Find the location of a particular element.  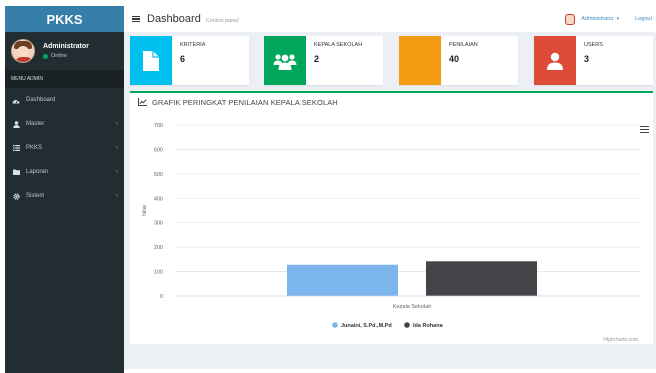

brand-logo: PKKS is located at coordinates (64, 19).